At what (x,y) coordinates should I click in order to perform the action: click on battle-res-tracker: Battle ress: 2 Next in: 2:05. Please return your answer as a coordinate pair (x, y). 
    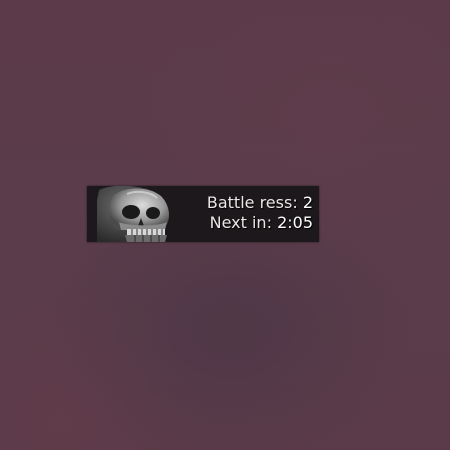
    Looking at the image, I should click on (203, 214).